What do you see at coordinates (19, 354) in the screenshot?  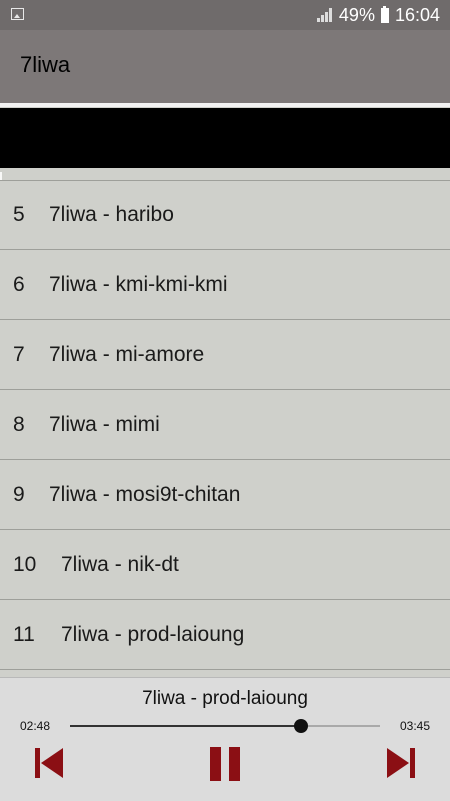 I see `track-number: 7` at bounding box center [19, 354].